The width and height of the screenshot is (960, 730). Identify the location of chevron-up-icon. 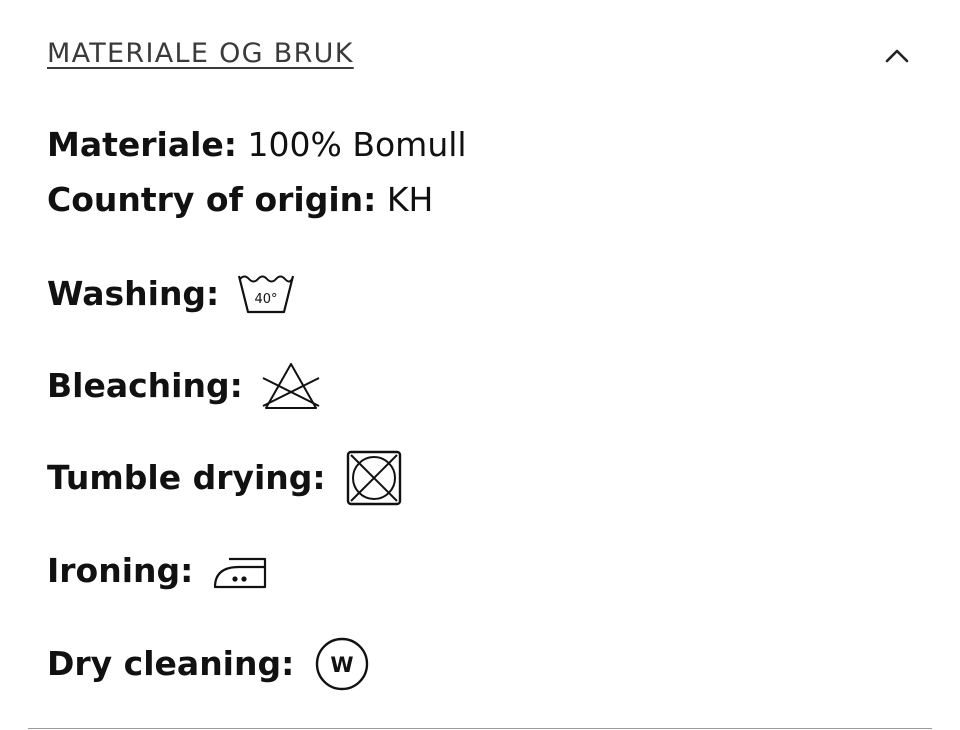
(897, 56).